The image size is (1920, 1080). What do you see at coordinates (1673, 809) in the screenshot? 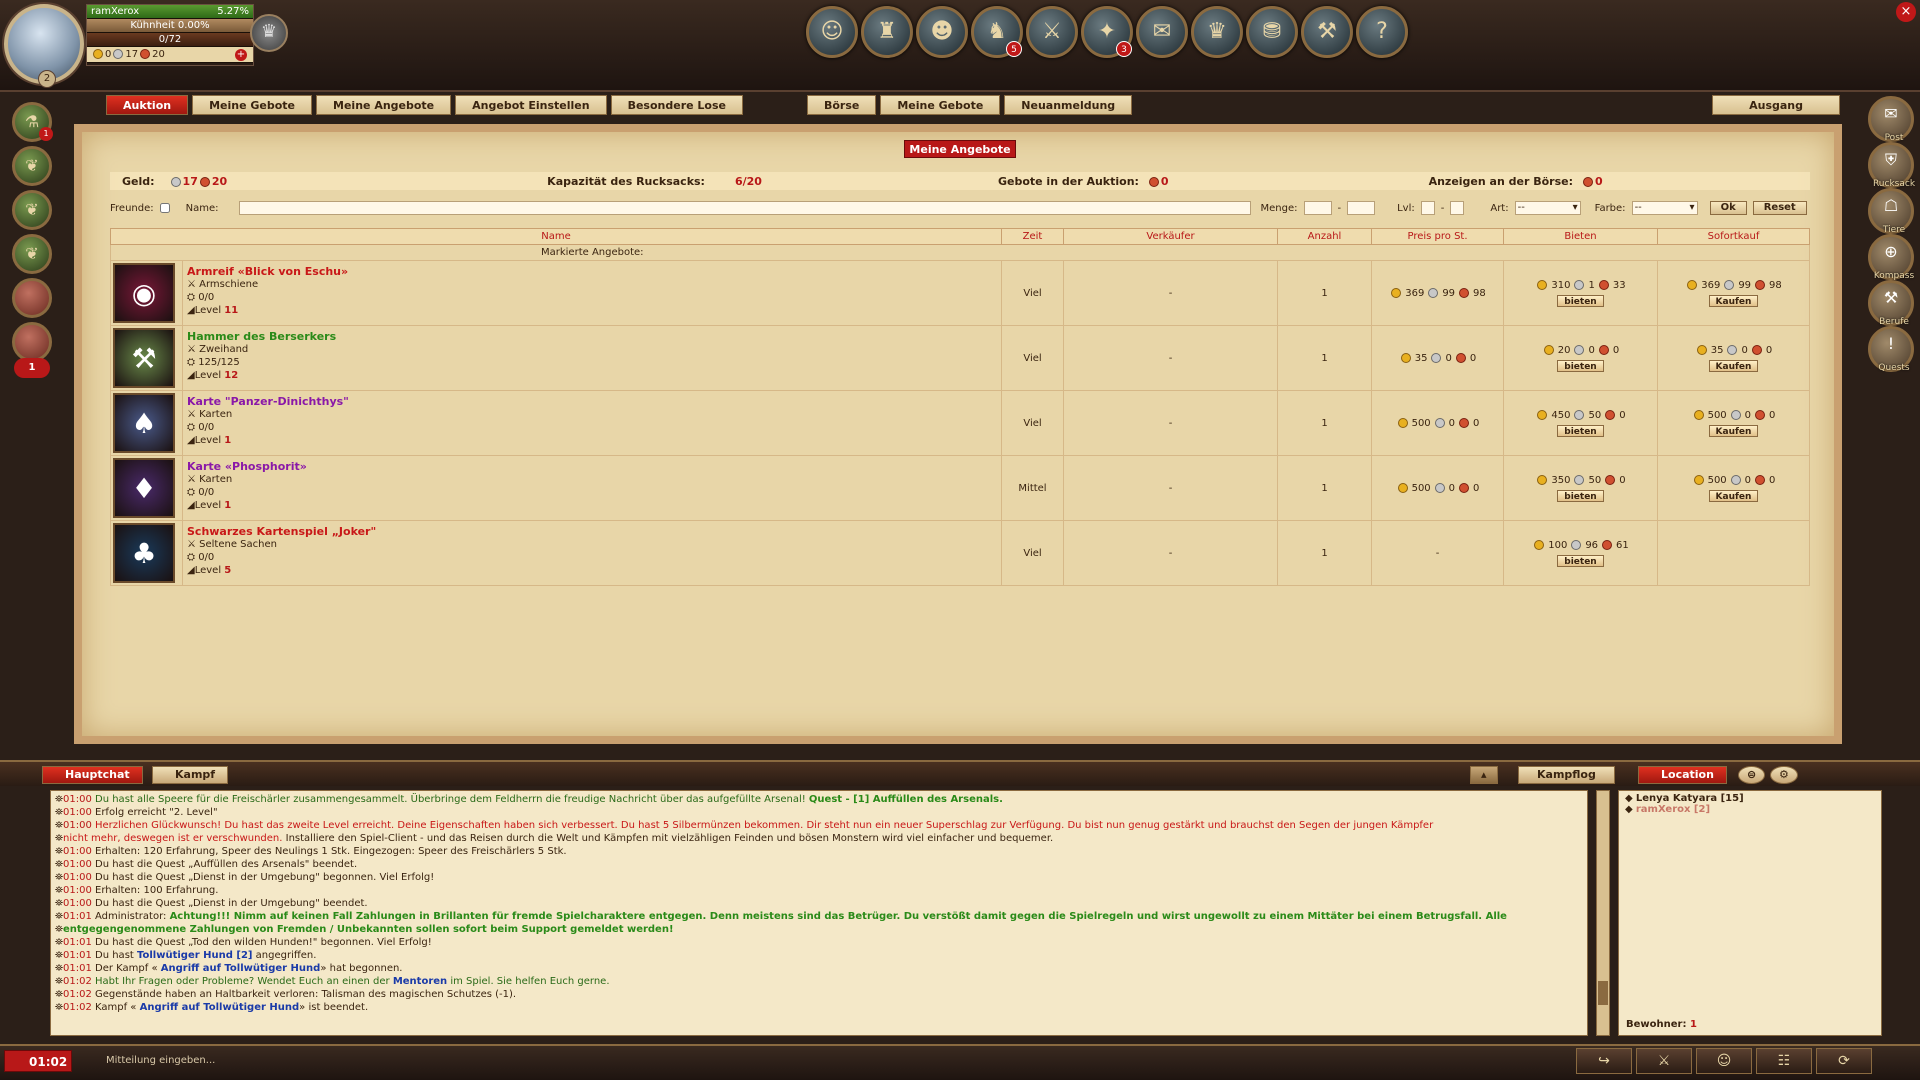
I see `location-user-name: ramXerox [2]` at bounding box center [1673, 809].